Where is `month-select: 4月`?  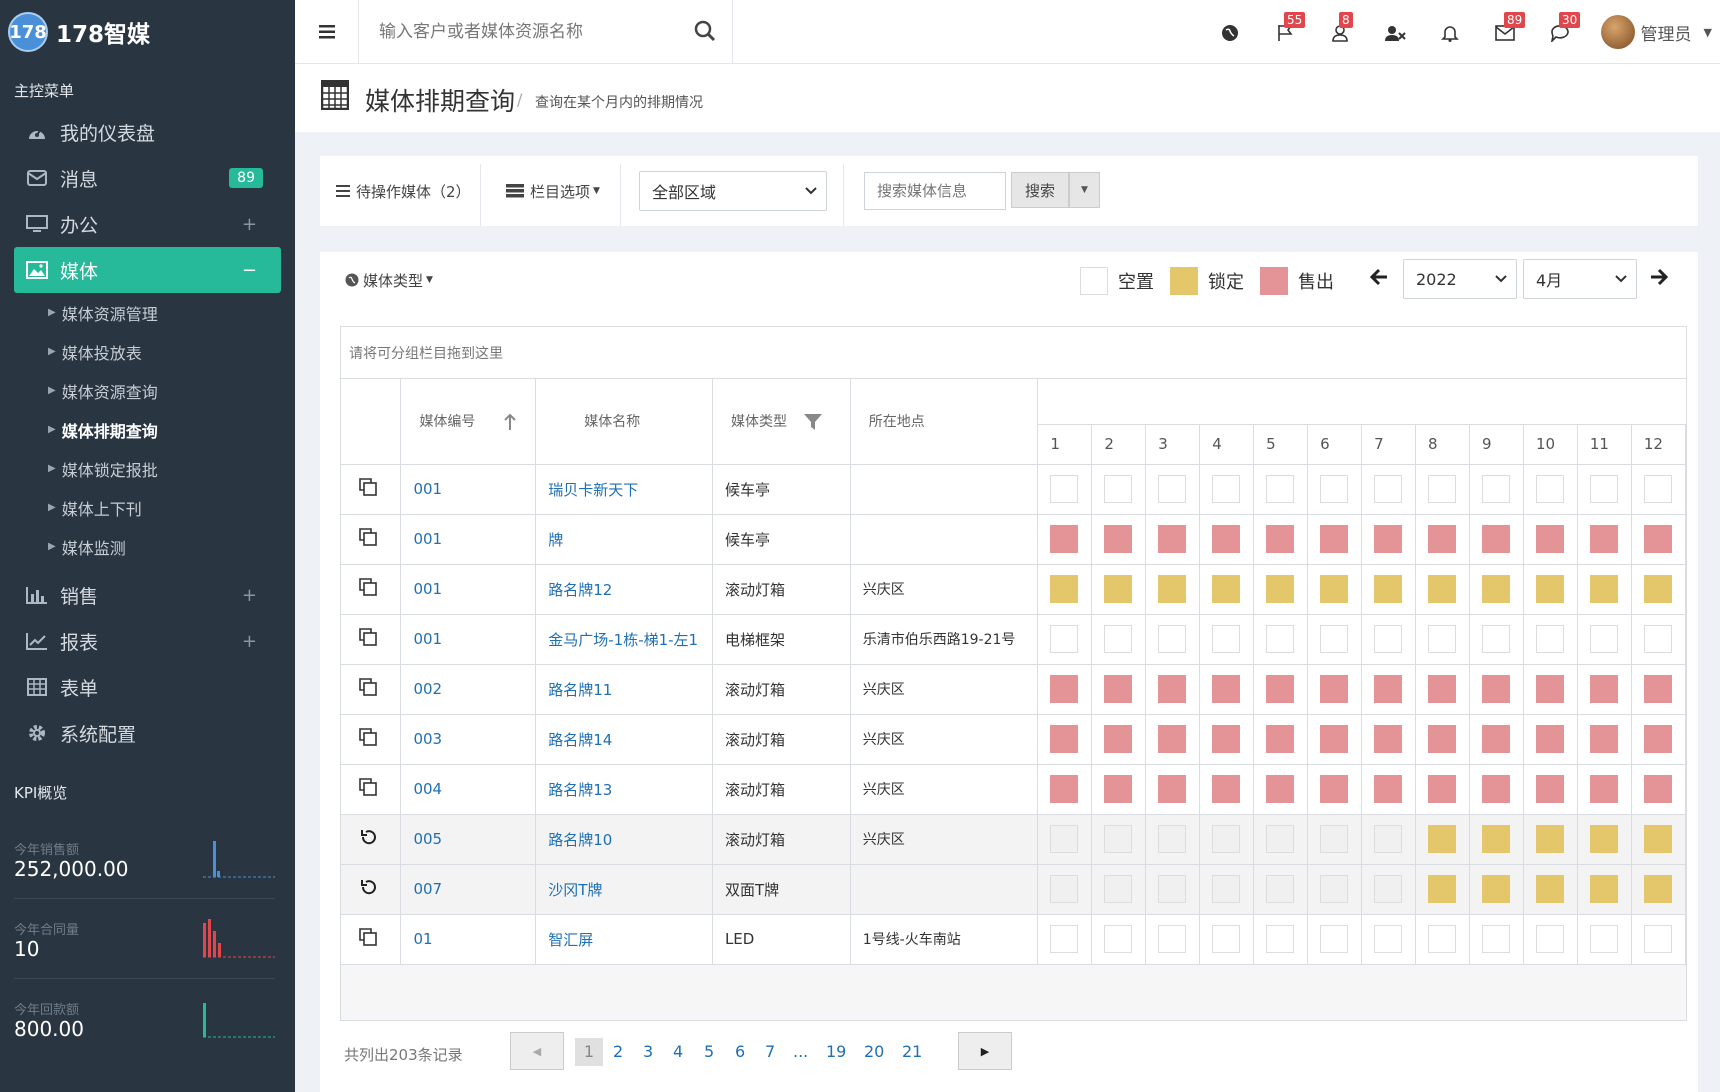
month-select: 4月 is located at coordinates (1580, 279).